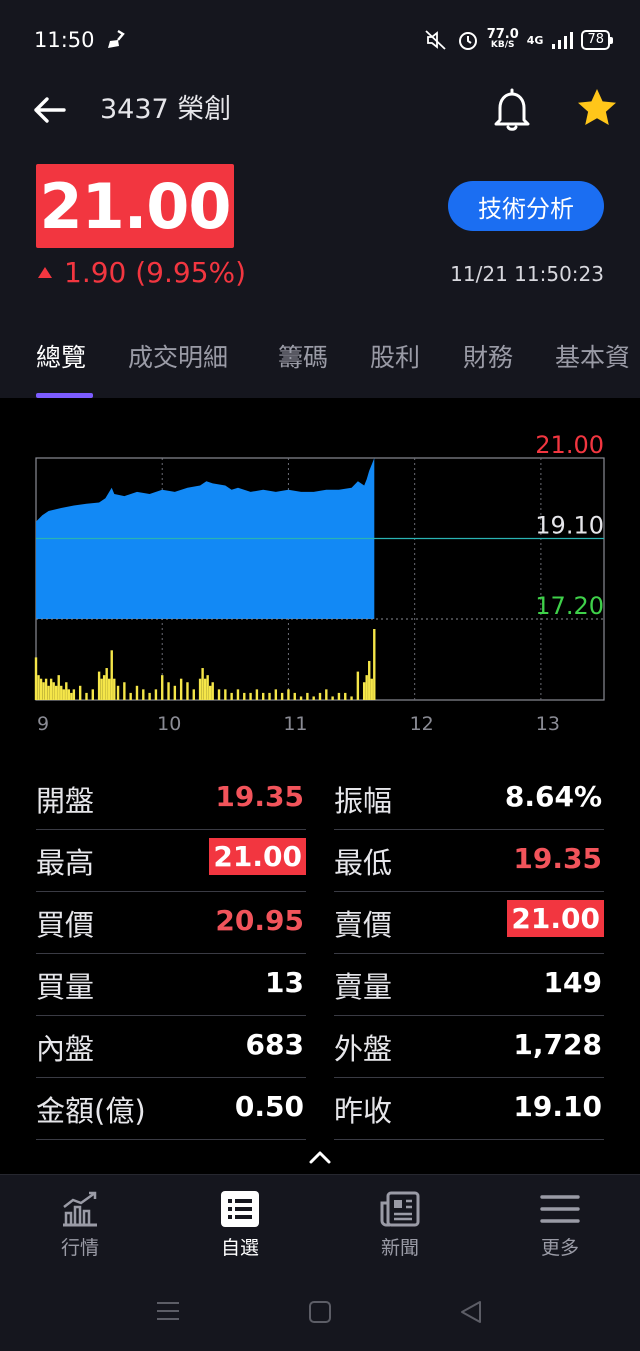 This screenshot has width=640, height=1351. What do you see at coordinates (363, 801) in the screenshot?
I see `stat-label: 振幅` at bounding box center [363, 801].